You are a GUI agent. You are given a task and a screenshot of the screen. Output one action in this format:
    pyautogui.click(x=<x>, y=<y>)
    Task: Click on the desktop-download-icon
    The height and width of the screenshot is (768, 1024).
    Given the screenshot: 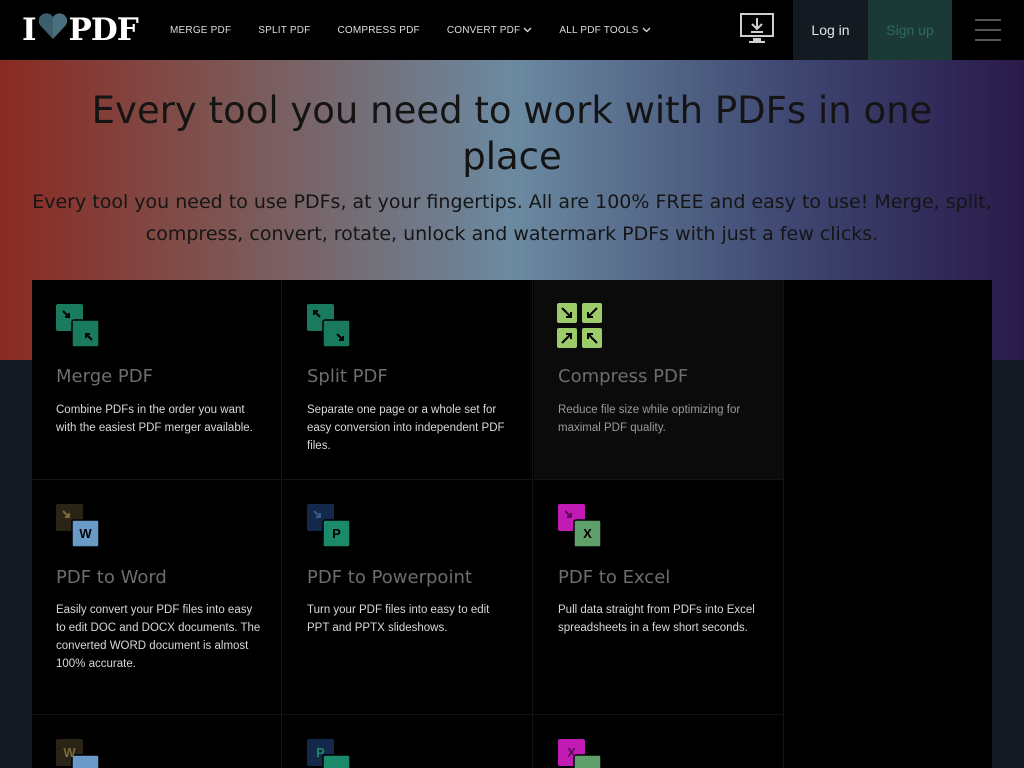 What is the action you would take?
    pyautogui.click(x=757, y=29)
    